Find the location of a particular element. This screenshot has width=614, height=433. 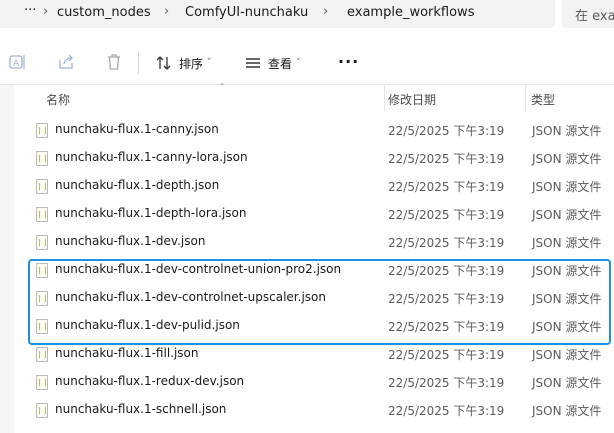

breadcrumb-item-comfyui-nunchaku: ComfyUI-nunchaku is located at coordinates (246, 12).